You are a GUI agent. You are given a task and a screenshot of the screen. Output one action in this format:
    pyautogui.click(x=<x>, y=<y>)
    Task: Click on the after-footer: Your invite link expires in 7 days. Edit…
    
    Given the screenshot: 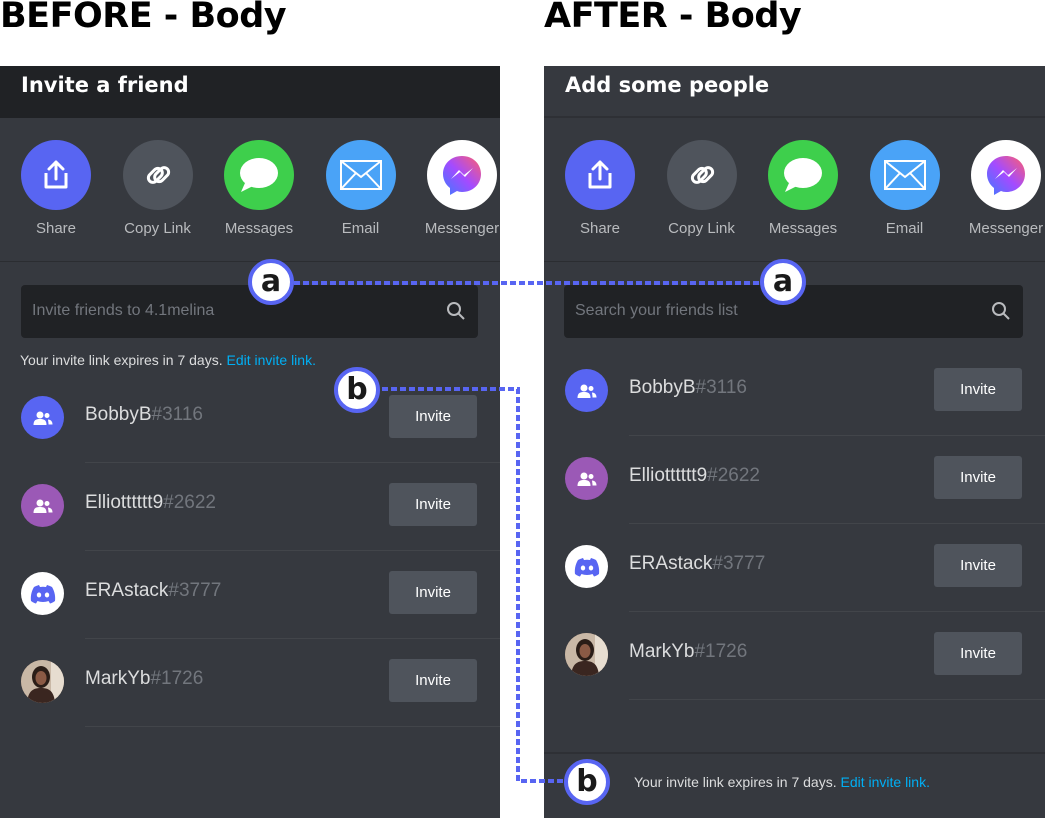 What is the action you would take?
    pyautogui.click(x=794, y=785)
    